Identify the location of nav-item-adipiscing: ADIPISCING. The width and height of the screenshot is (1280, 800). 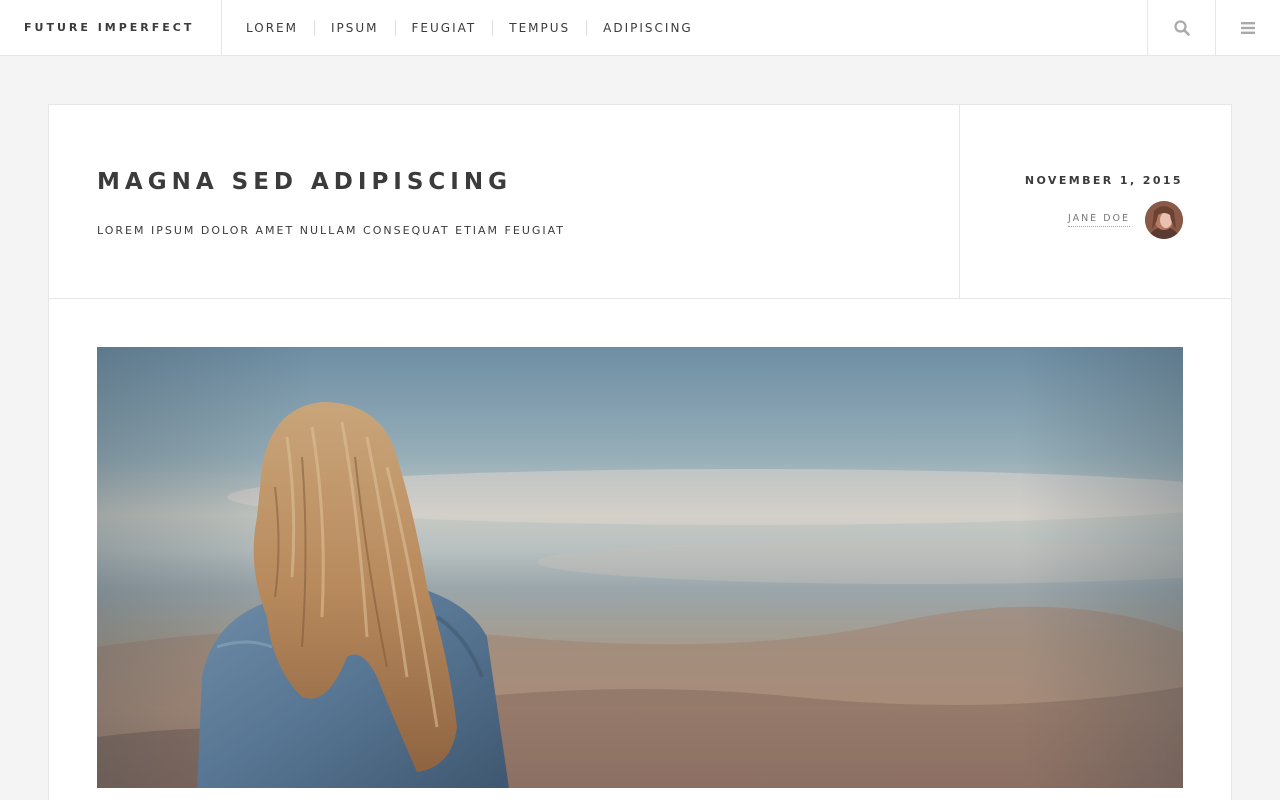
(647, 27).